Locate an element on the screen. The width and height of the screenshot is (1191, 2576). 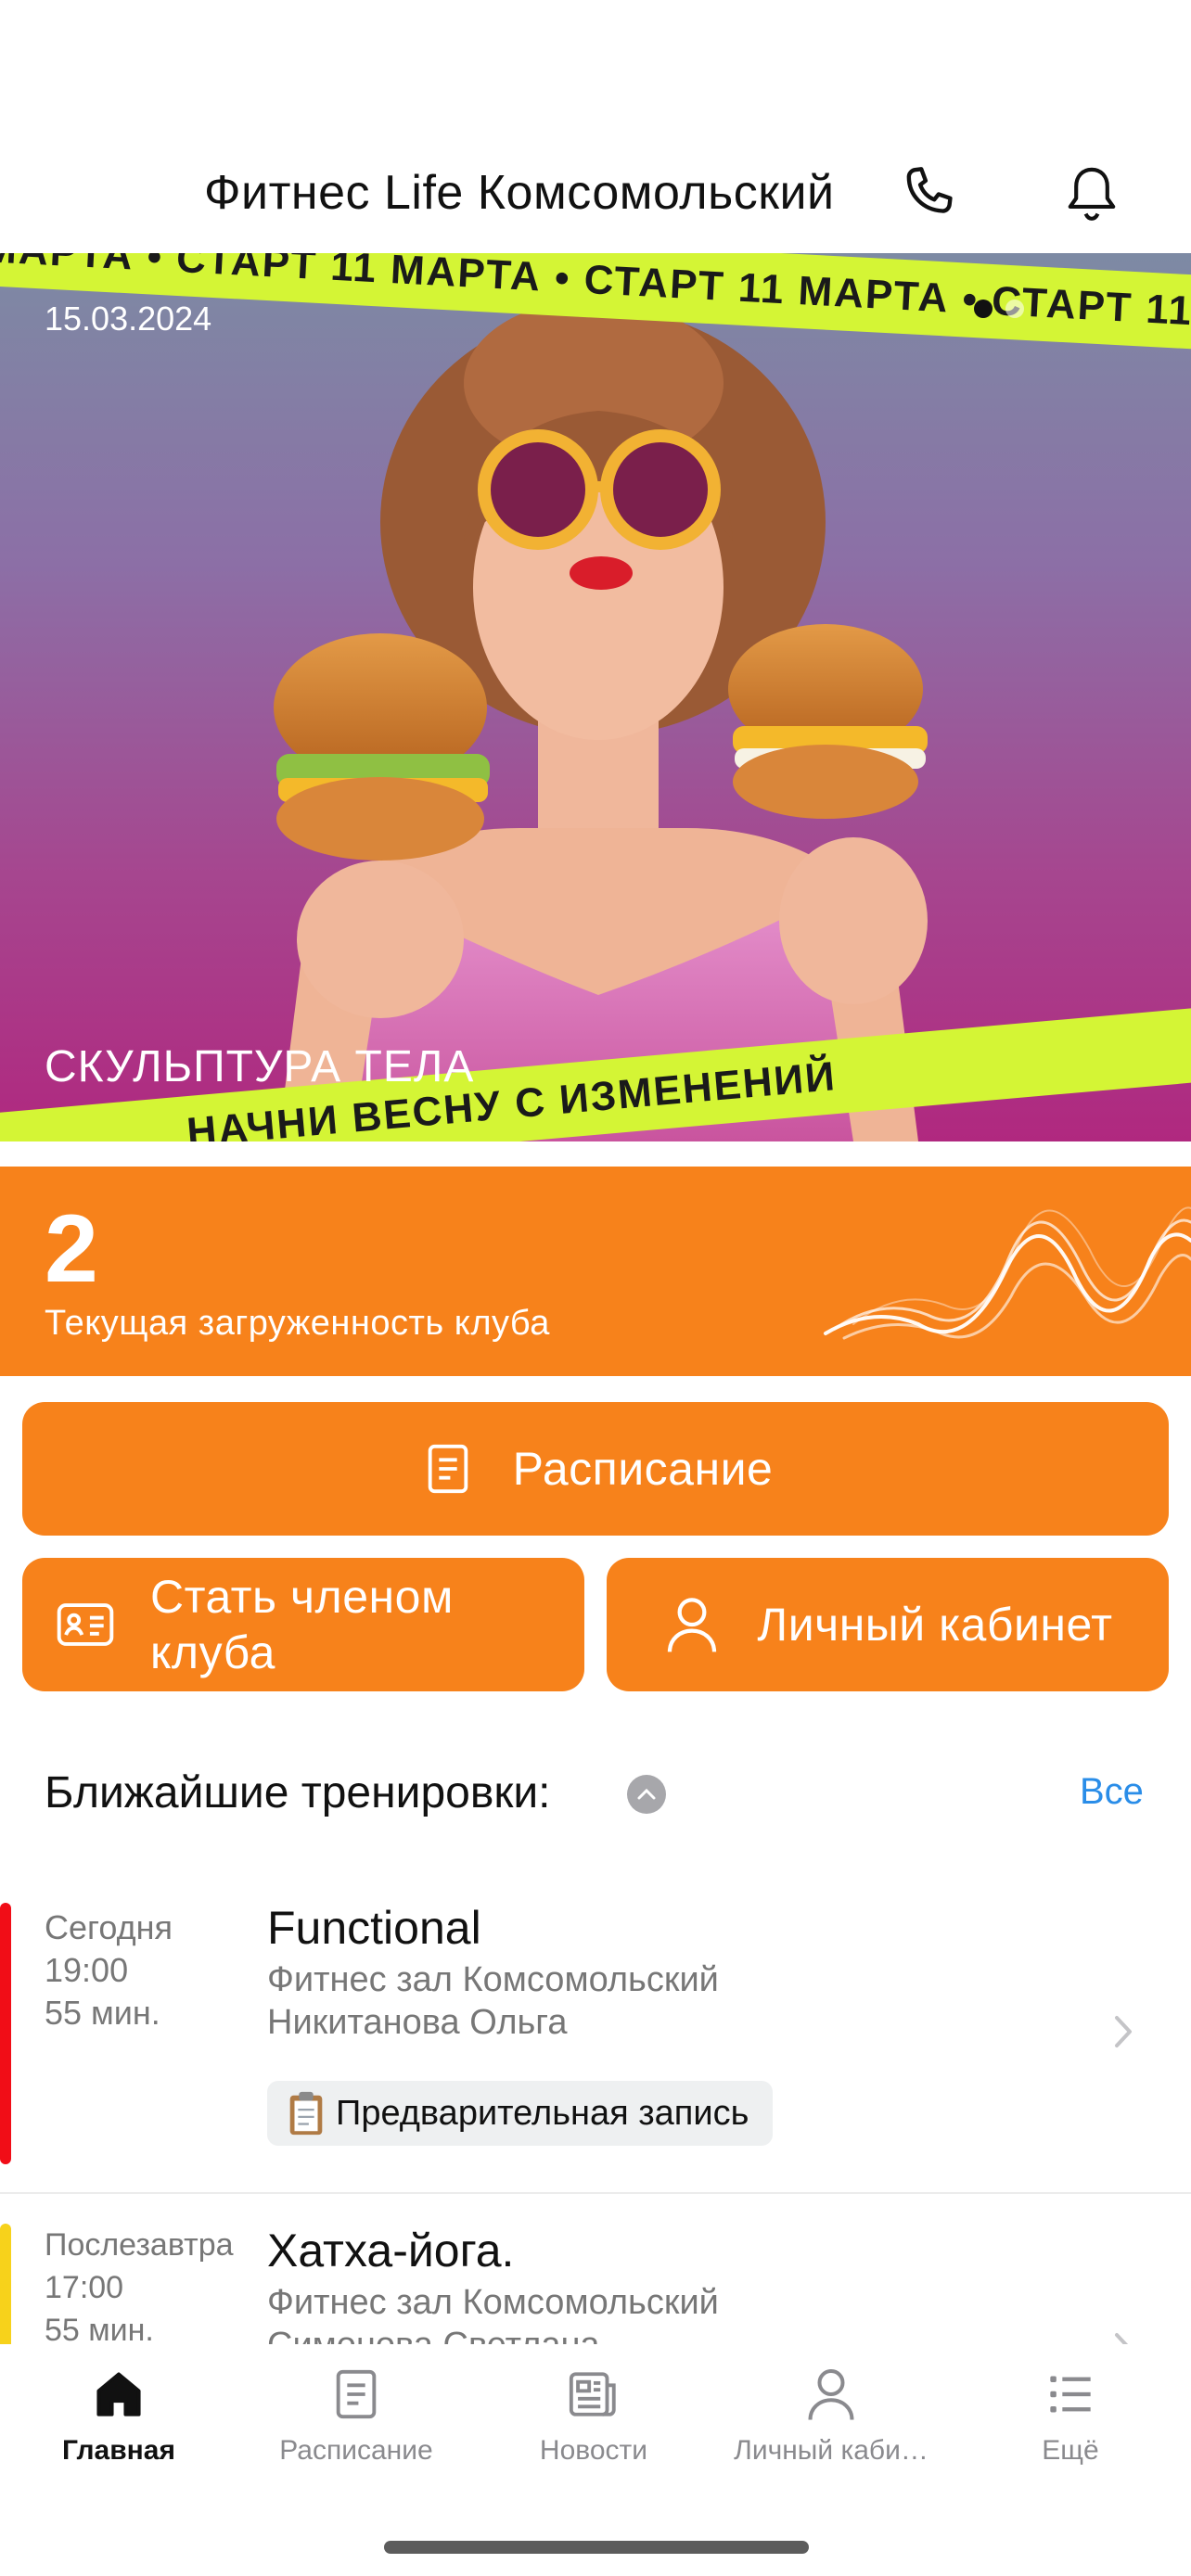
club-load-value: 2 is located at coordinates (71, 1249).